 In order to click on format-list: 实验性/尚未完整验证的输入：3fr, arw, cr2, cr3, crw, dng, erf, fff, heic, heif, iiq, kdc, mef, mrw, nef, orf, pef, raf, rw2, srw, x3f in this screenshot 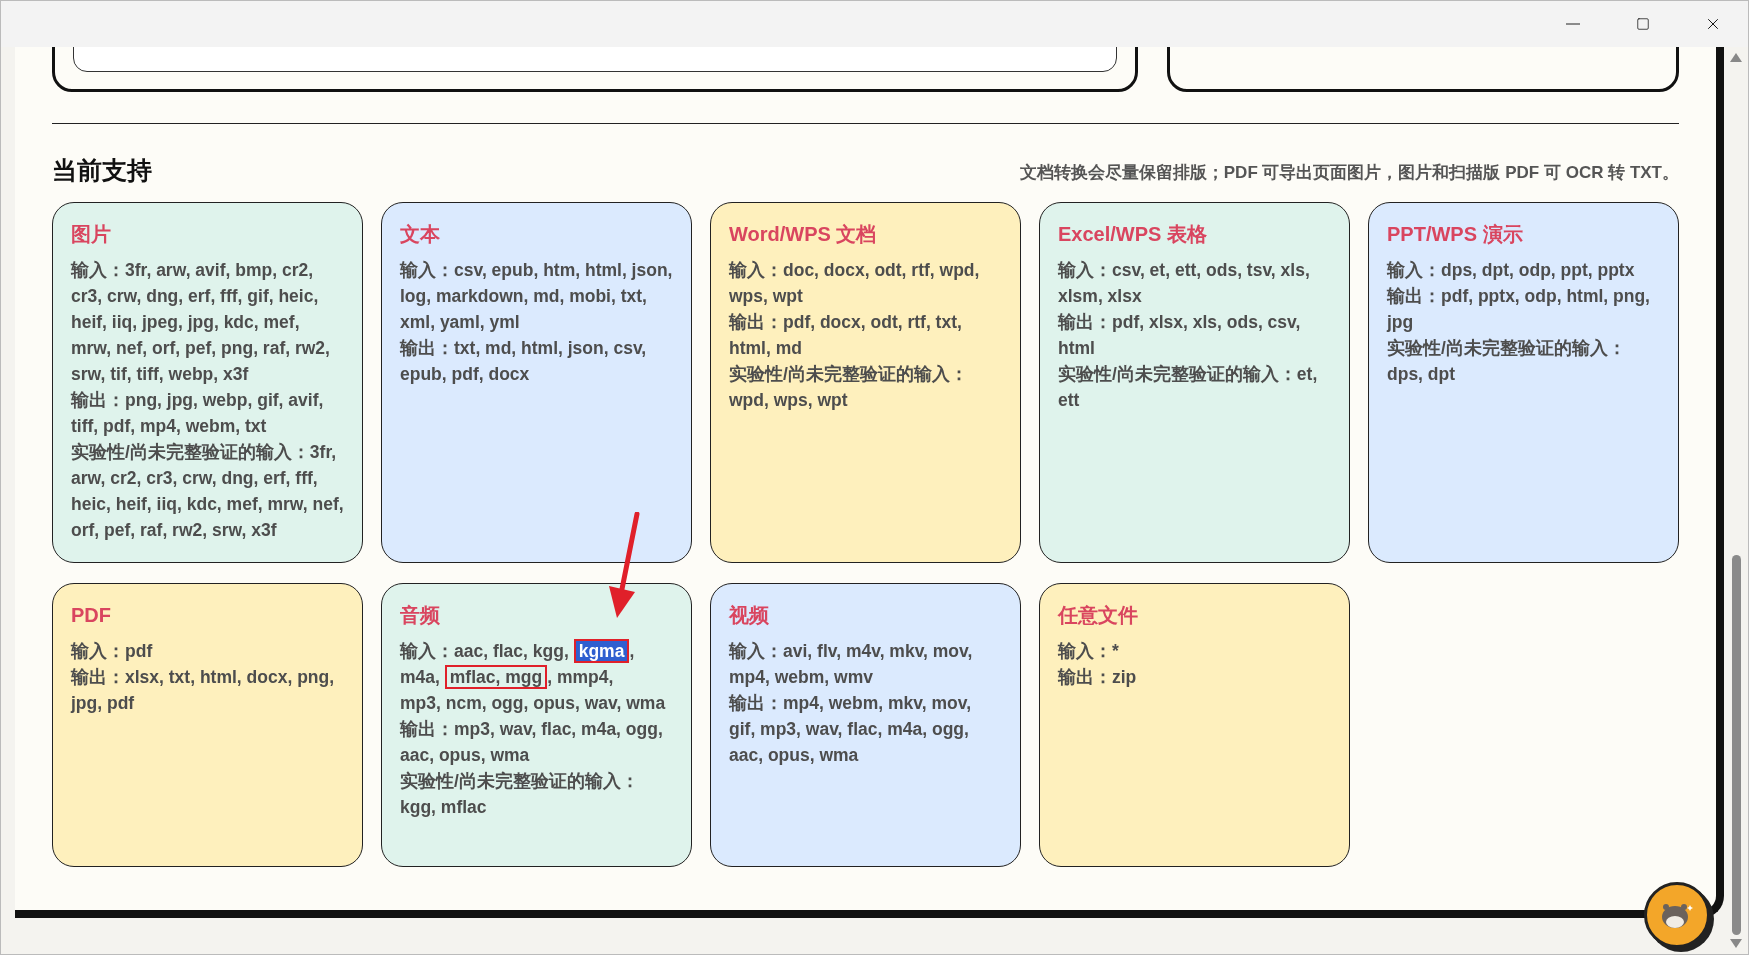, I will do `click(207, 491)`.